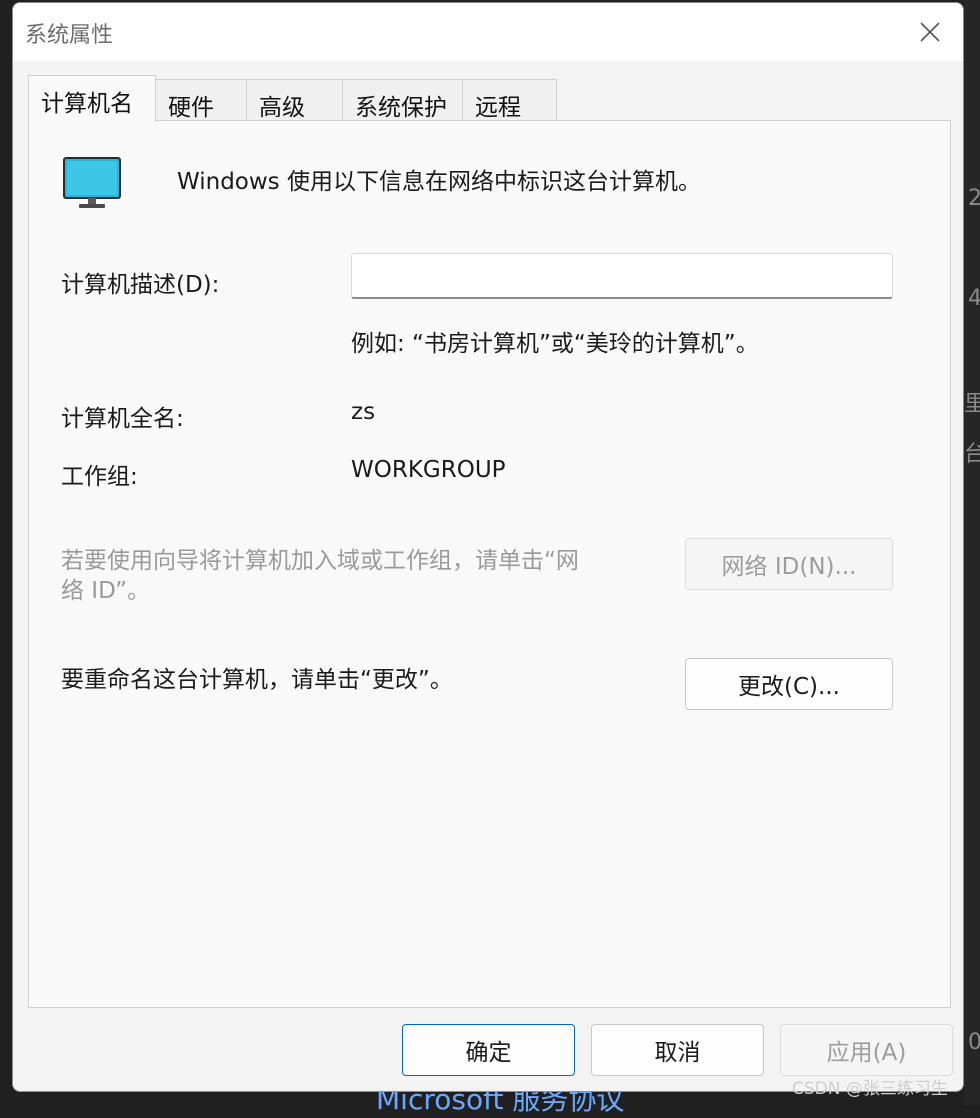 The height and width of the screenshot is (1118, 980). Describe the element at coordinates (69, 35) in the screenshot. I see `window-title: 系统属性` at that location.